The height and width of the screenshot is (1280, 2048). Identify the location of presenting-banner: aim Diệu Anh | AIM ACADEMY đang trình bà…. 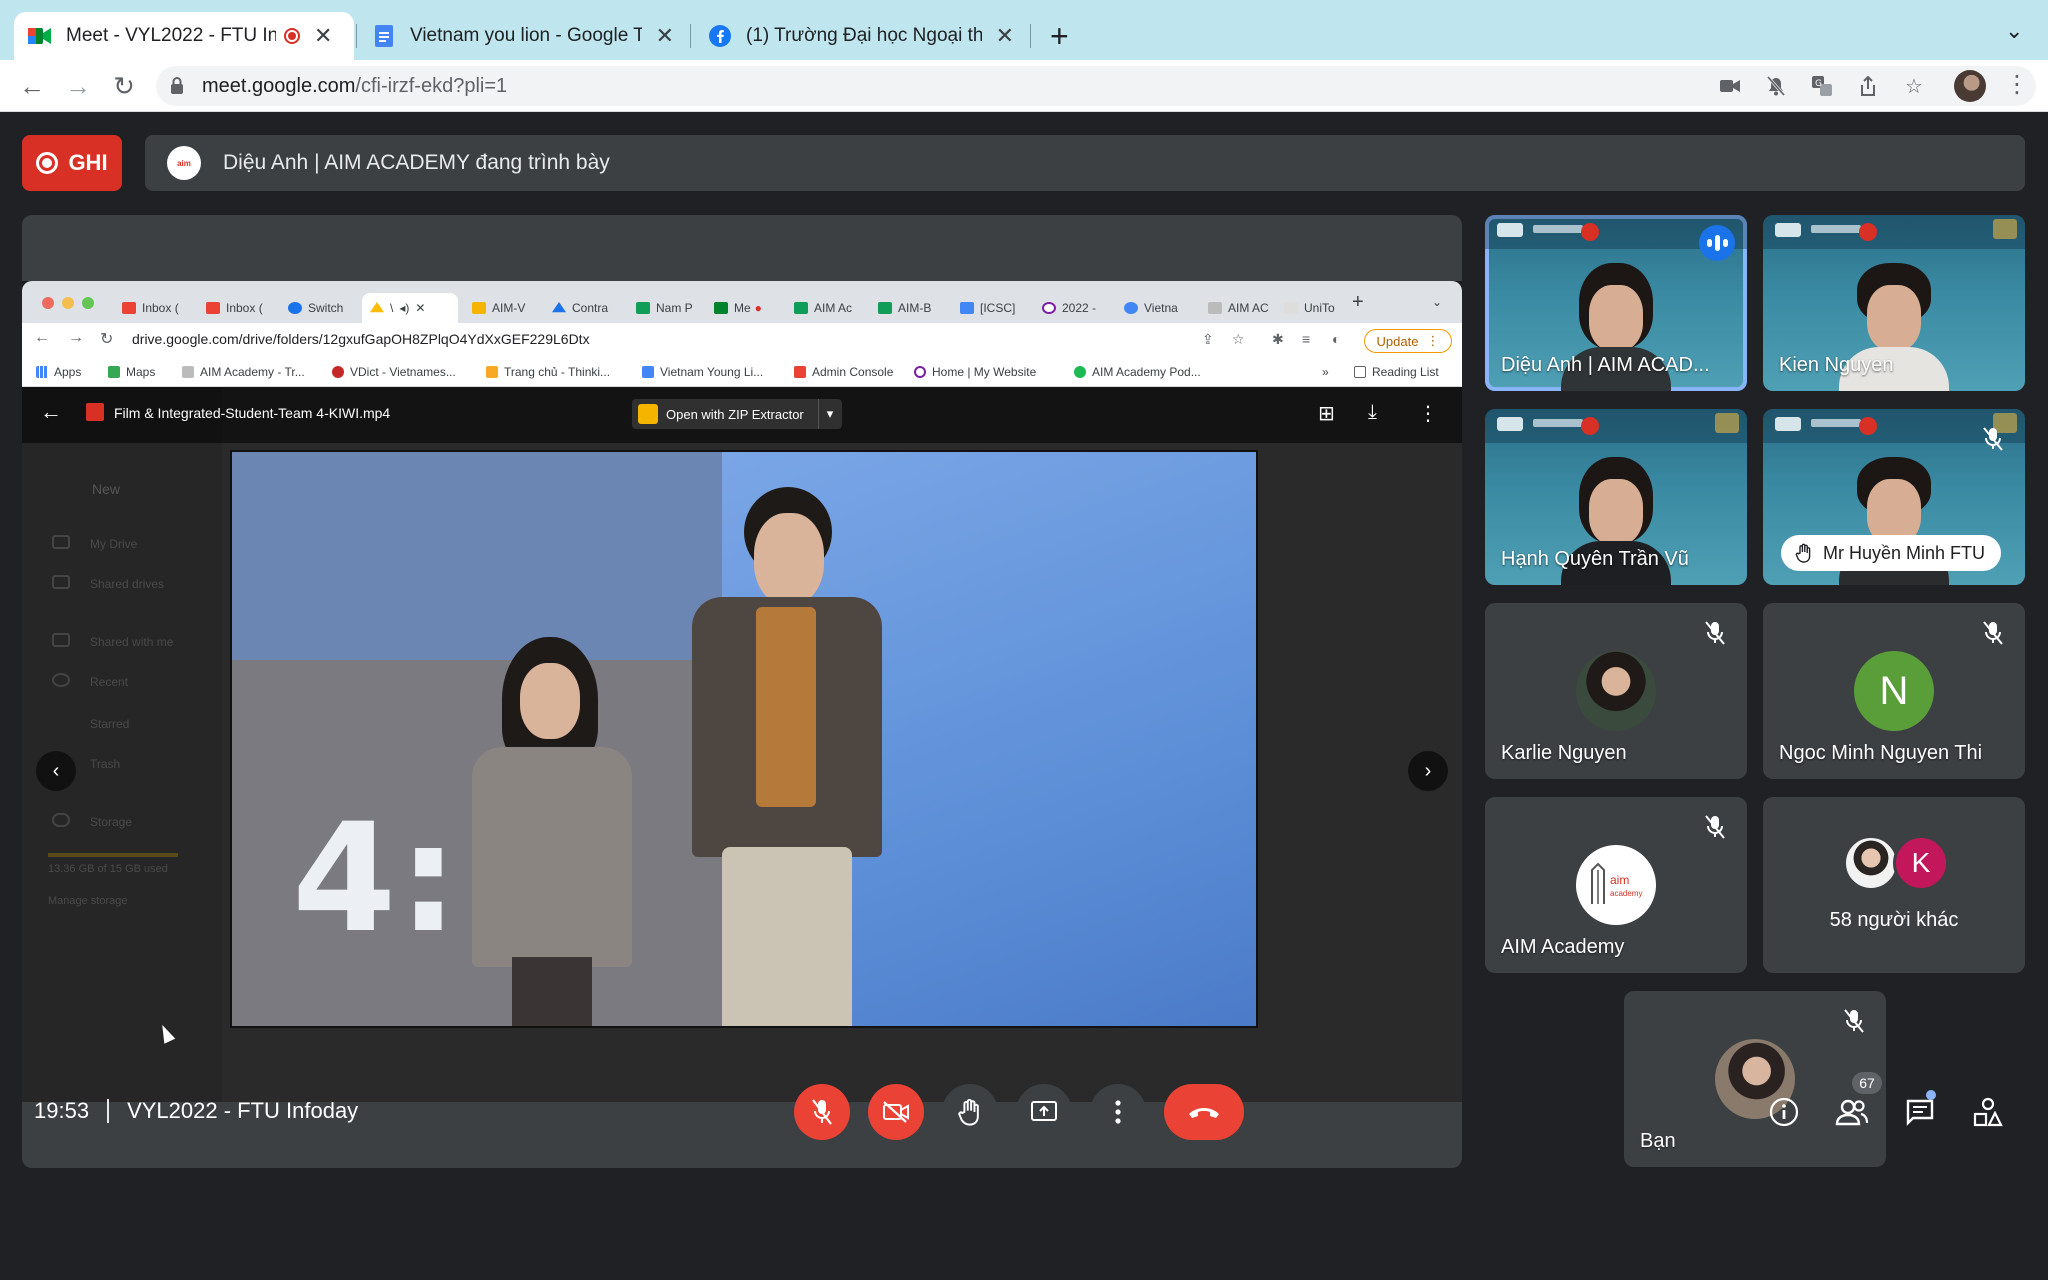
(1085, 163).